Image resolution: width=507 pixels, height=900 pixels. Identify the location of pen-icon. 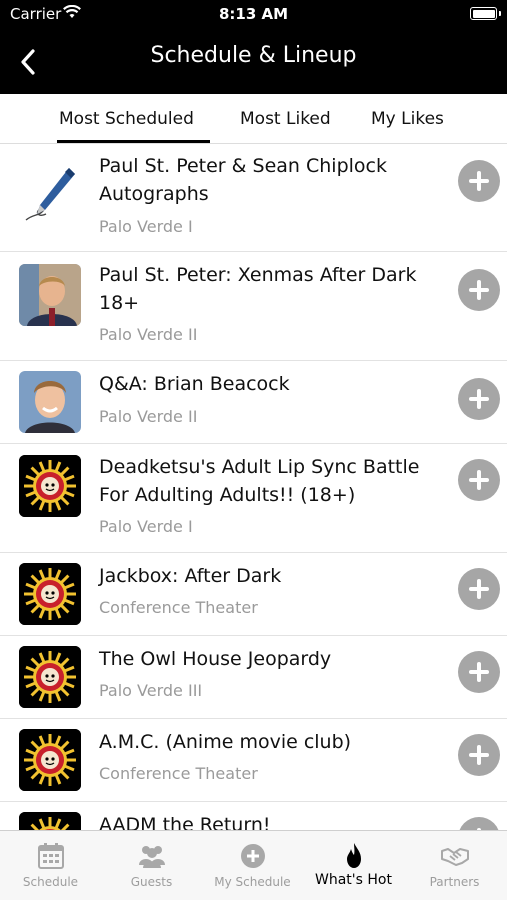
(50, 193).